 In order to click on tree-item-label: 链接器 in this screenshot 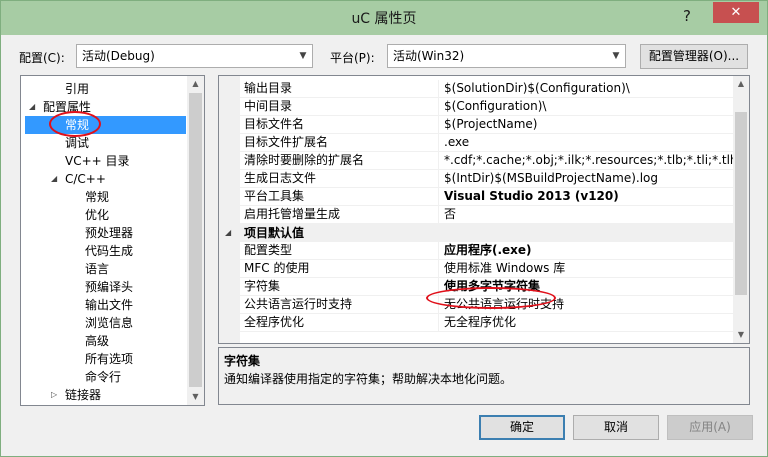, I will do `click(83, 395)`.